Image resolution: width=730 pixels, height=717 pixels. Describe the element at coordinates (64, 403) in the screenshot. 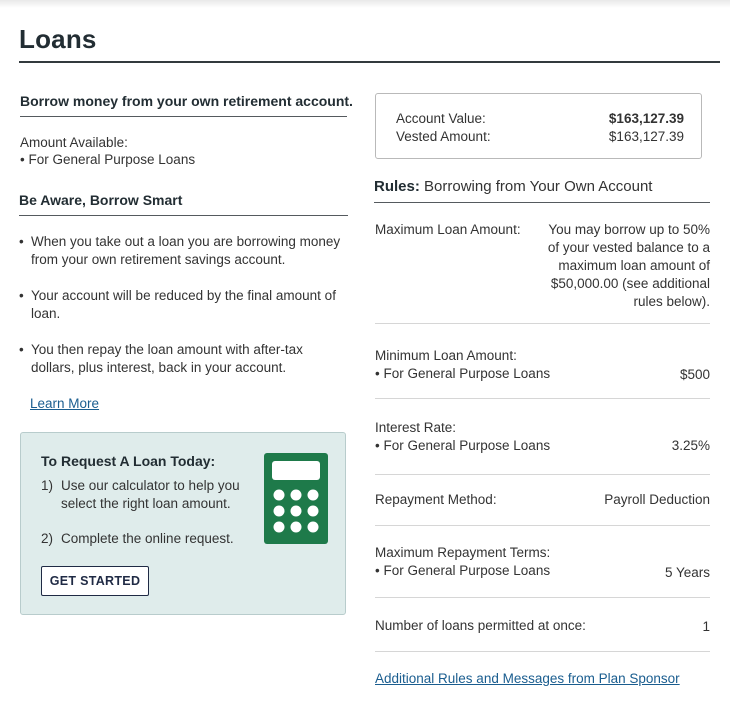

I see `learn-more-link: Learn More` at that location.